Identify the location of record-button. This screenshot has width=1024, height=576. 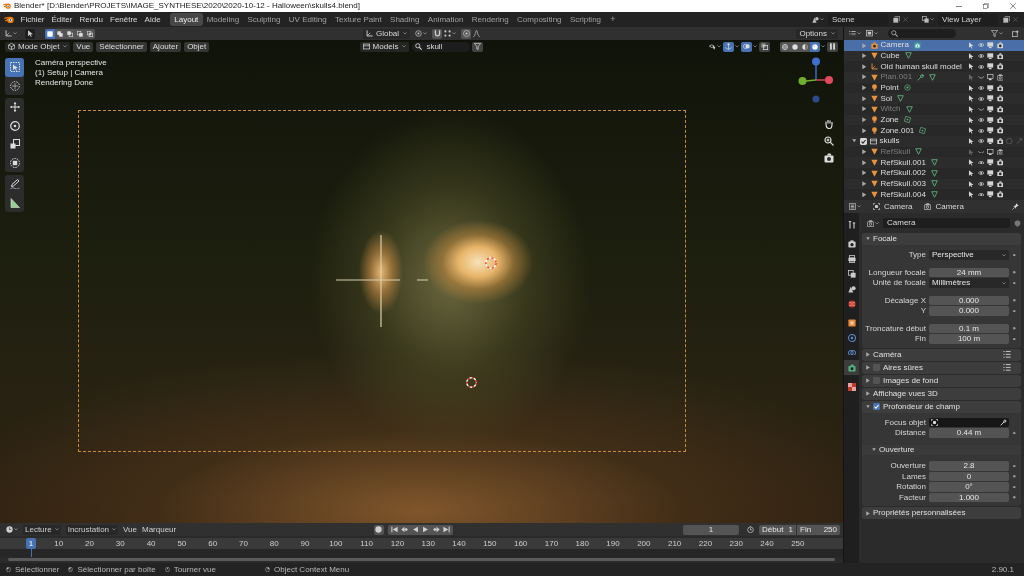
(378, 529).